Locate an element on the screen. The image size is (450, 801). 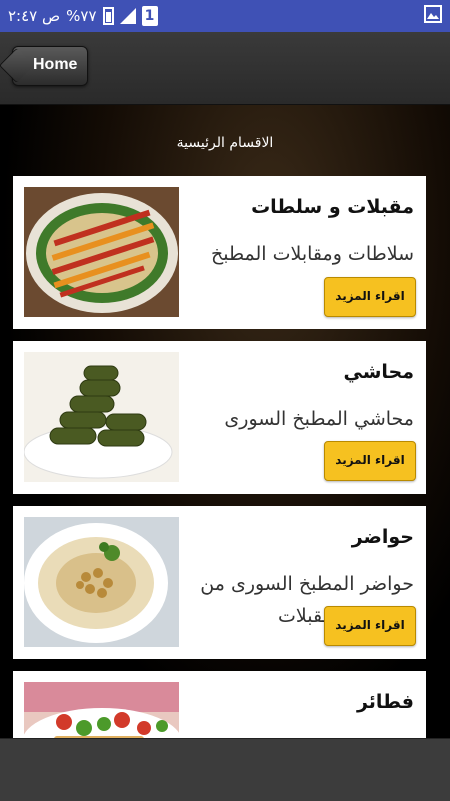
status-bar: ص ٢:٤٧ %٧٧ 1 is located at coordinates (225, 16).